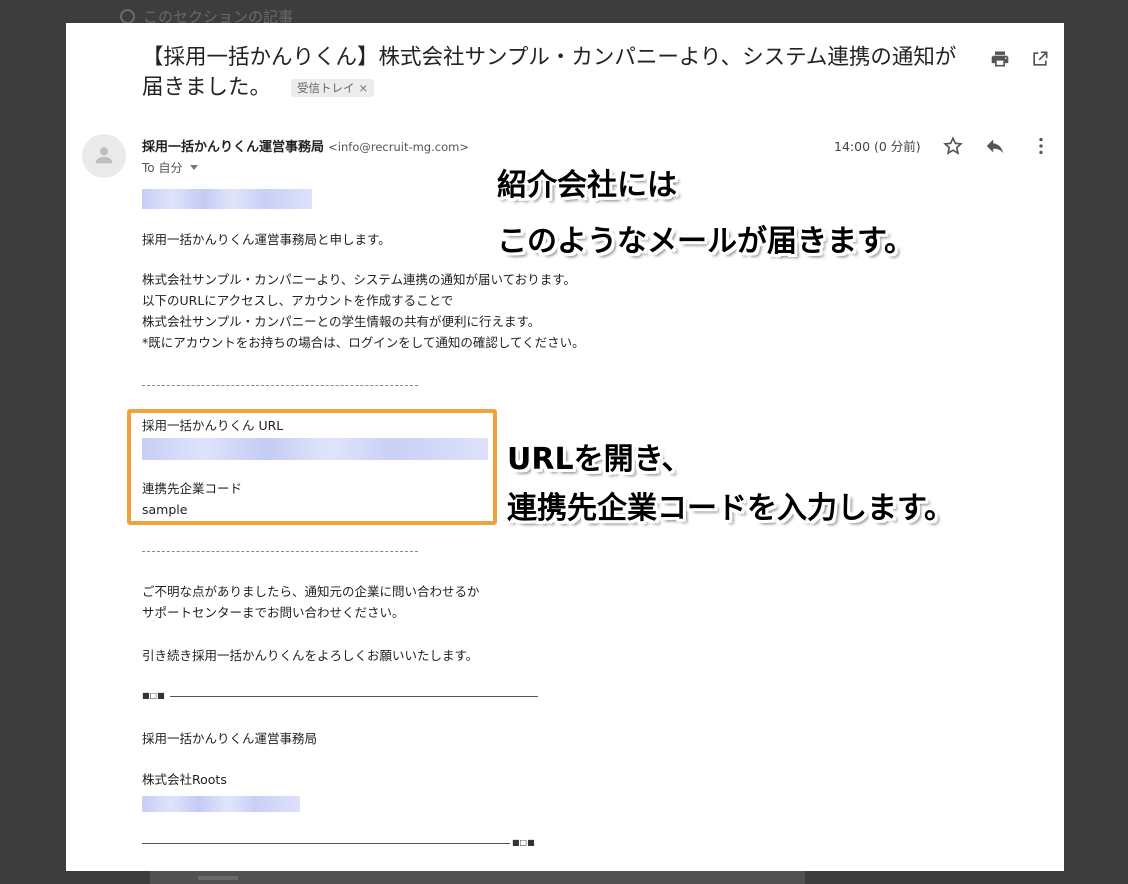 The image size is (1128, 884). What do you see at coordinates (311, 591) in the screenshot?
I see `body-paragraph-line: ご不明な点がありましたら、通知元の企業に問い合わせるか` at bounding box center [311, 591].